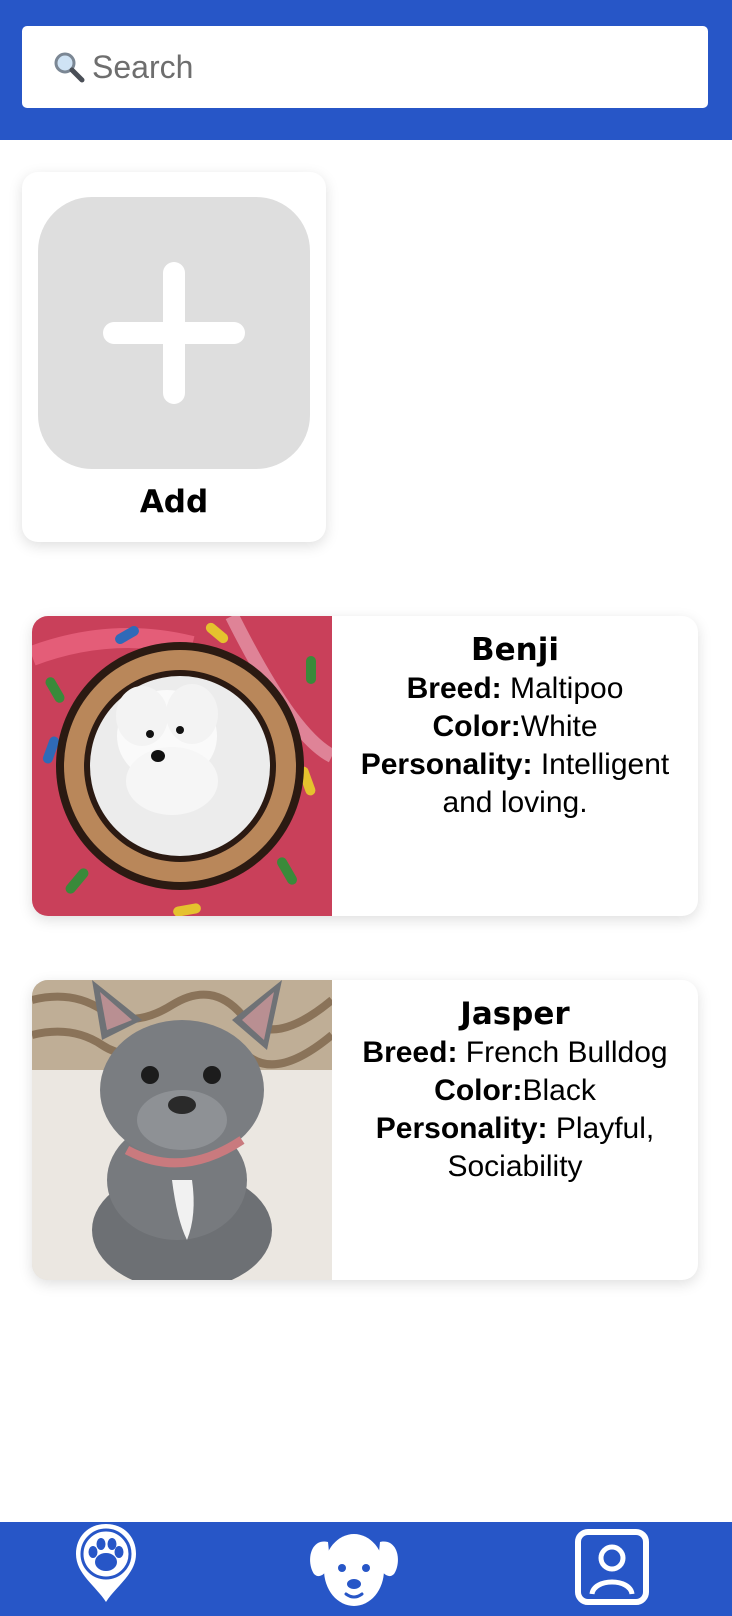  I want to click on plus-icon, so click(174, 333).